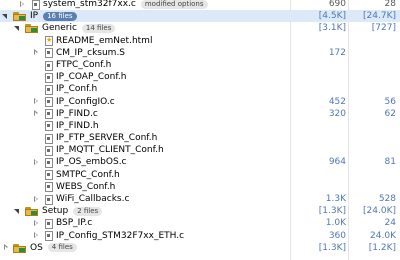 The width and height of the screenshot is (400, 260). I want to click on modified-options-badge: modified options, so click(174, 4).